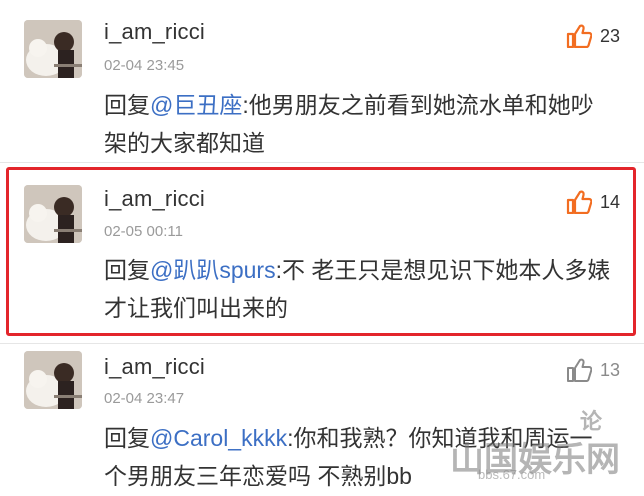 The image size is (644, 496). What do you see at coordinates (144, 65) in the screenshot?
I see `timestamp: 02-04 23:45` at bounding box center [144, 65].